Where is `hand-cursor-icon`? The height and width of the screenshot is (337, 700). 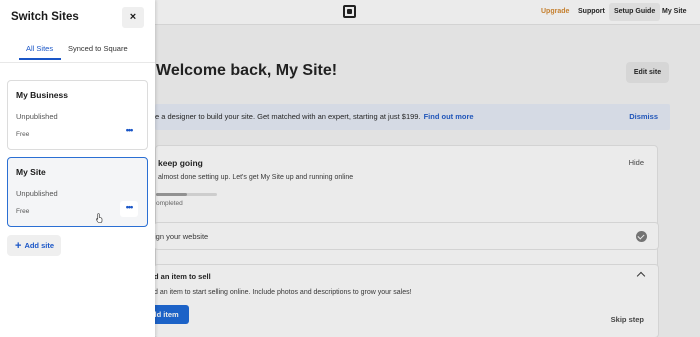
hand-cursor-icon is located at coordinates (99, 218).